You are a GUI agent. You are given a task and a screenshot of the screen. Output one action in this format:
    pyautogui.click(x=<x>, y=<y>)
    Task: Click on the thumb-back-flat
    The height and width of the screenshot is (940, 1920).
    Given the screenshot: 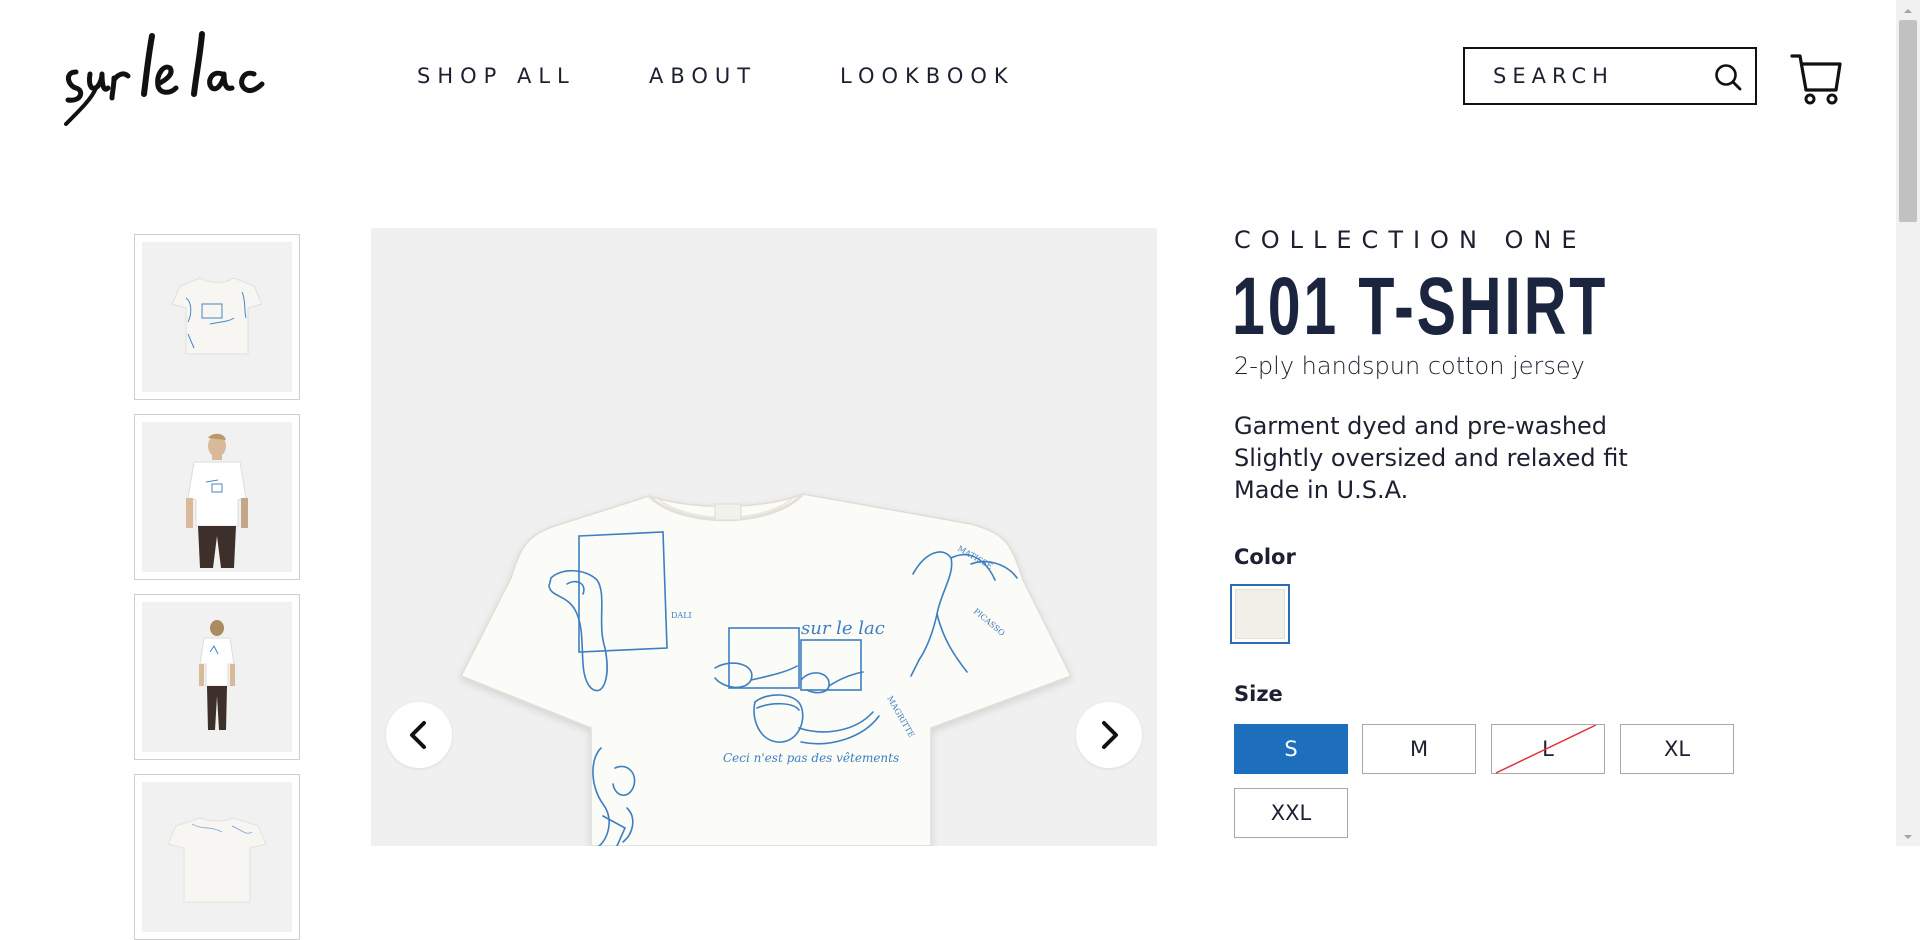 What is the action you would take?
    pyautogui.click(x=217, y=857)
    